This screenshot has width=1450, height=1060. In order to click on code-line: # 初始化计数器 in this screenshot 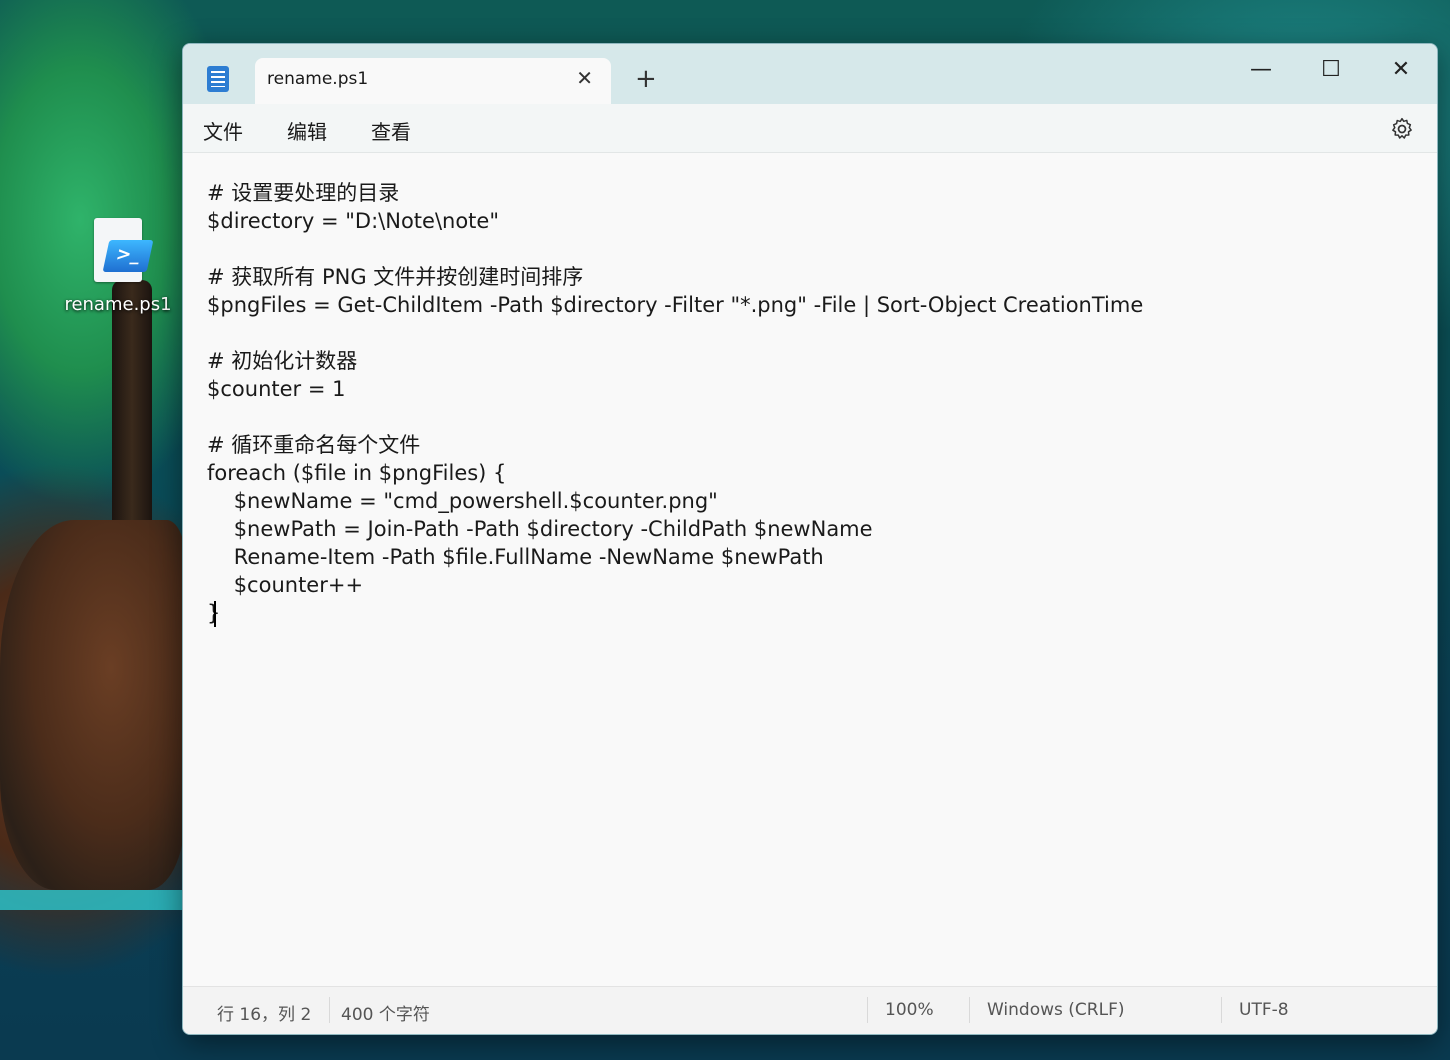, I will do `click(282, 361)`.